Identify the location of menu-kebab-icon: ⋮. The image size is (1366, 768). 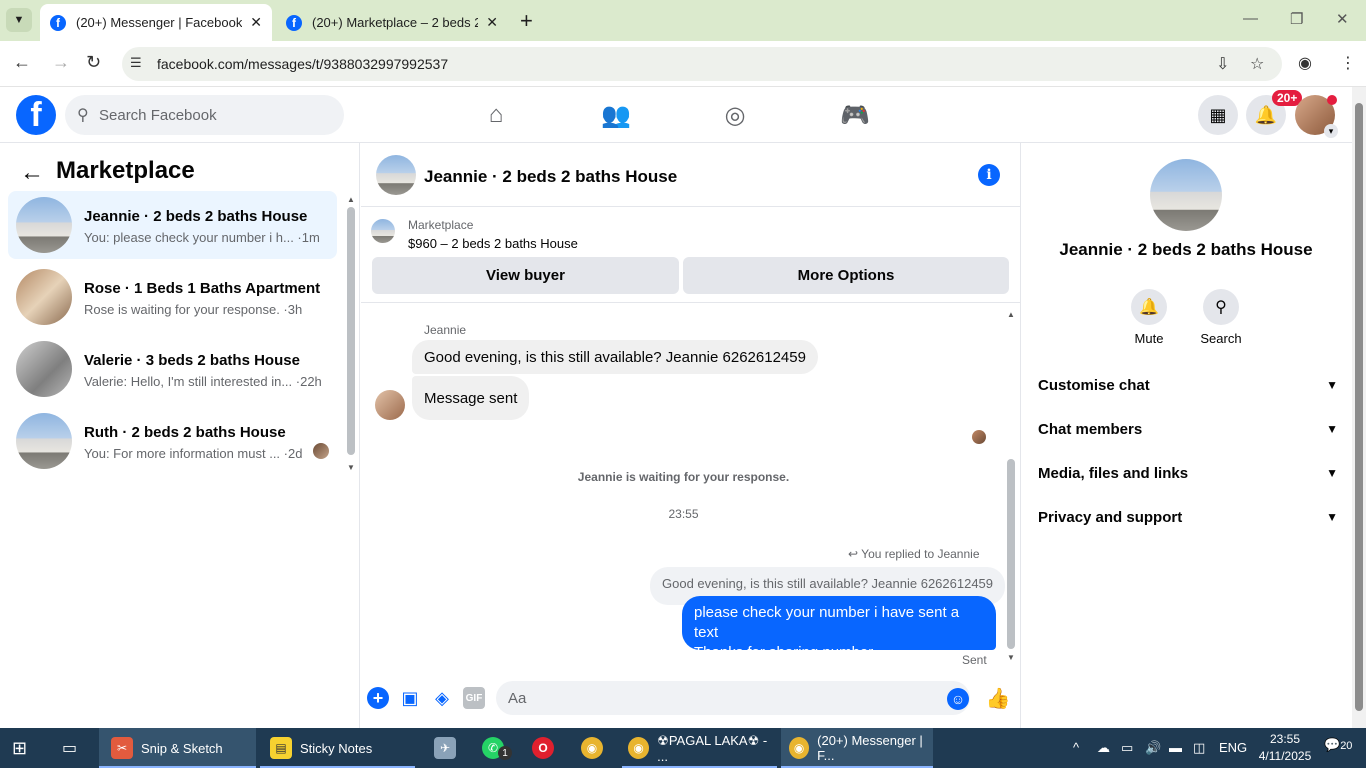
(1348, 63).